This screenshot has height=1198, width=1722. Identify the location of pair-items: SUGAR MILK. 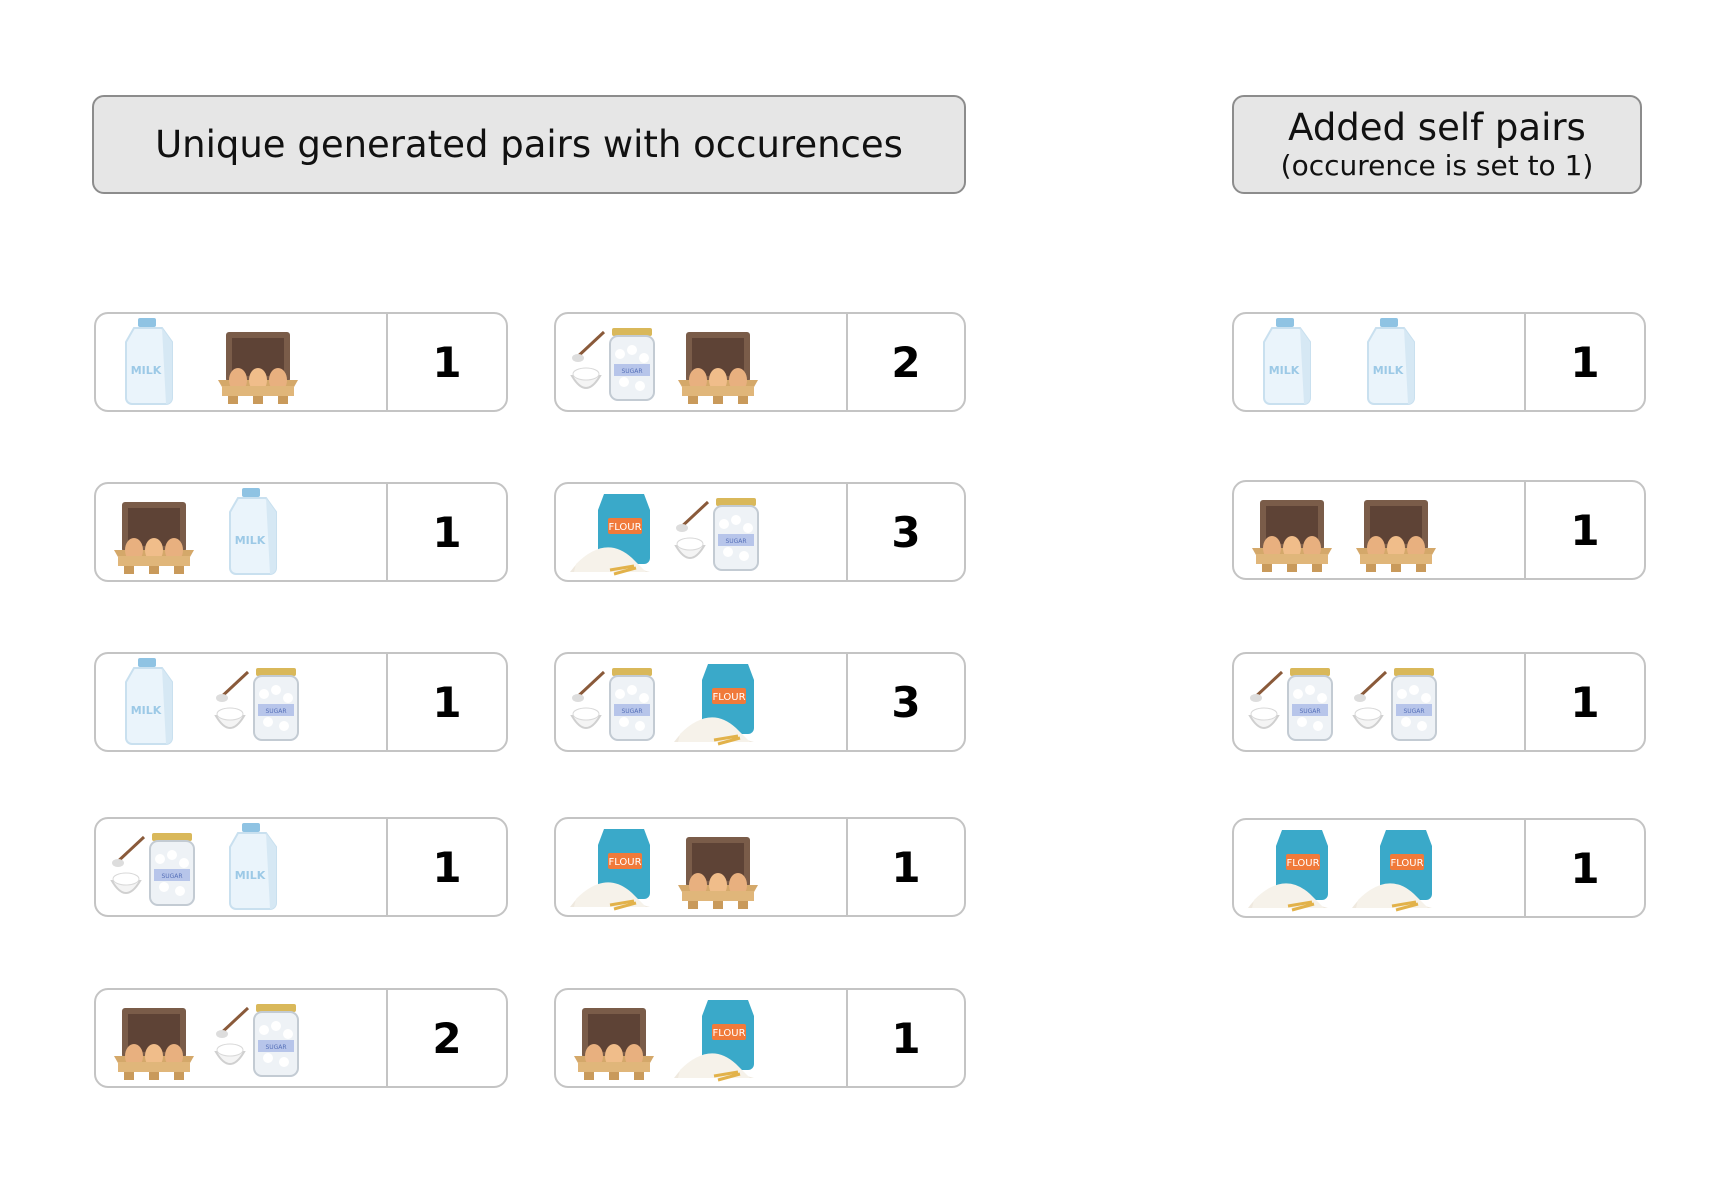
(199, 867).